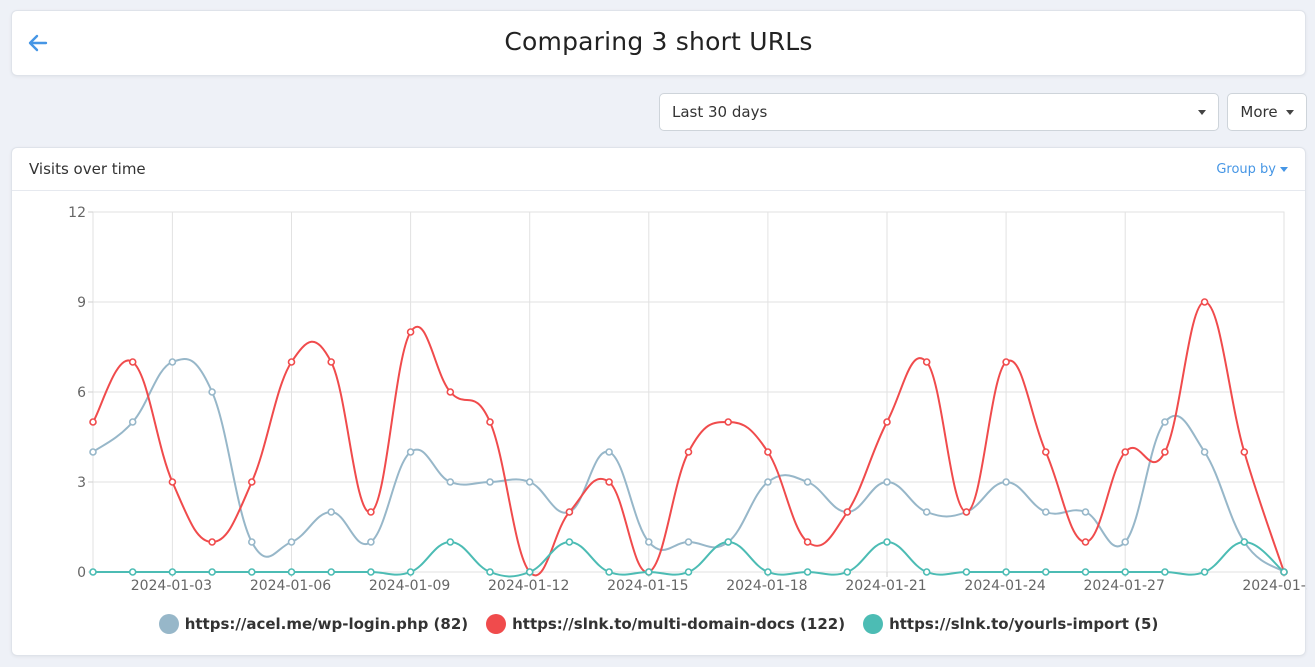 The image size is (1315, 667). I want to click on legend-item-2: https://slnk.to/yourls-import (5), so click(1010, 624).